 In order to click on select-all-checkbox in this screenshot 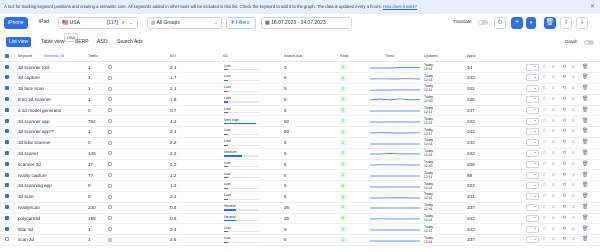, I will do `click(7, 56)`.